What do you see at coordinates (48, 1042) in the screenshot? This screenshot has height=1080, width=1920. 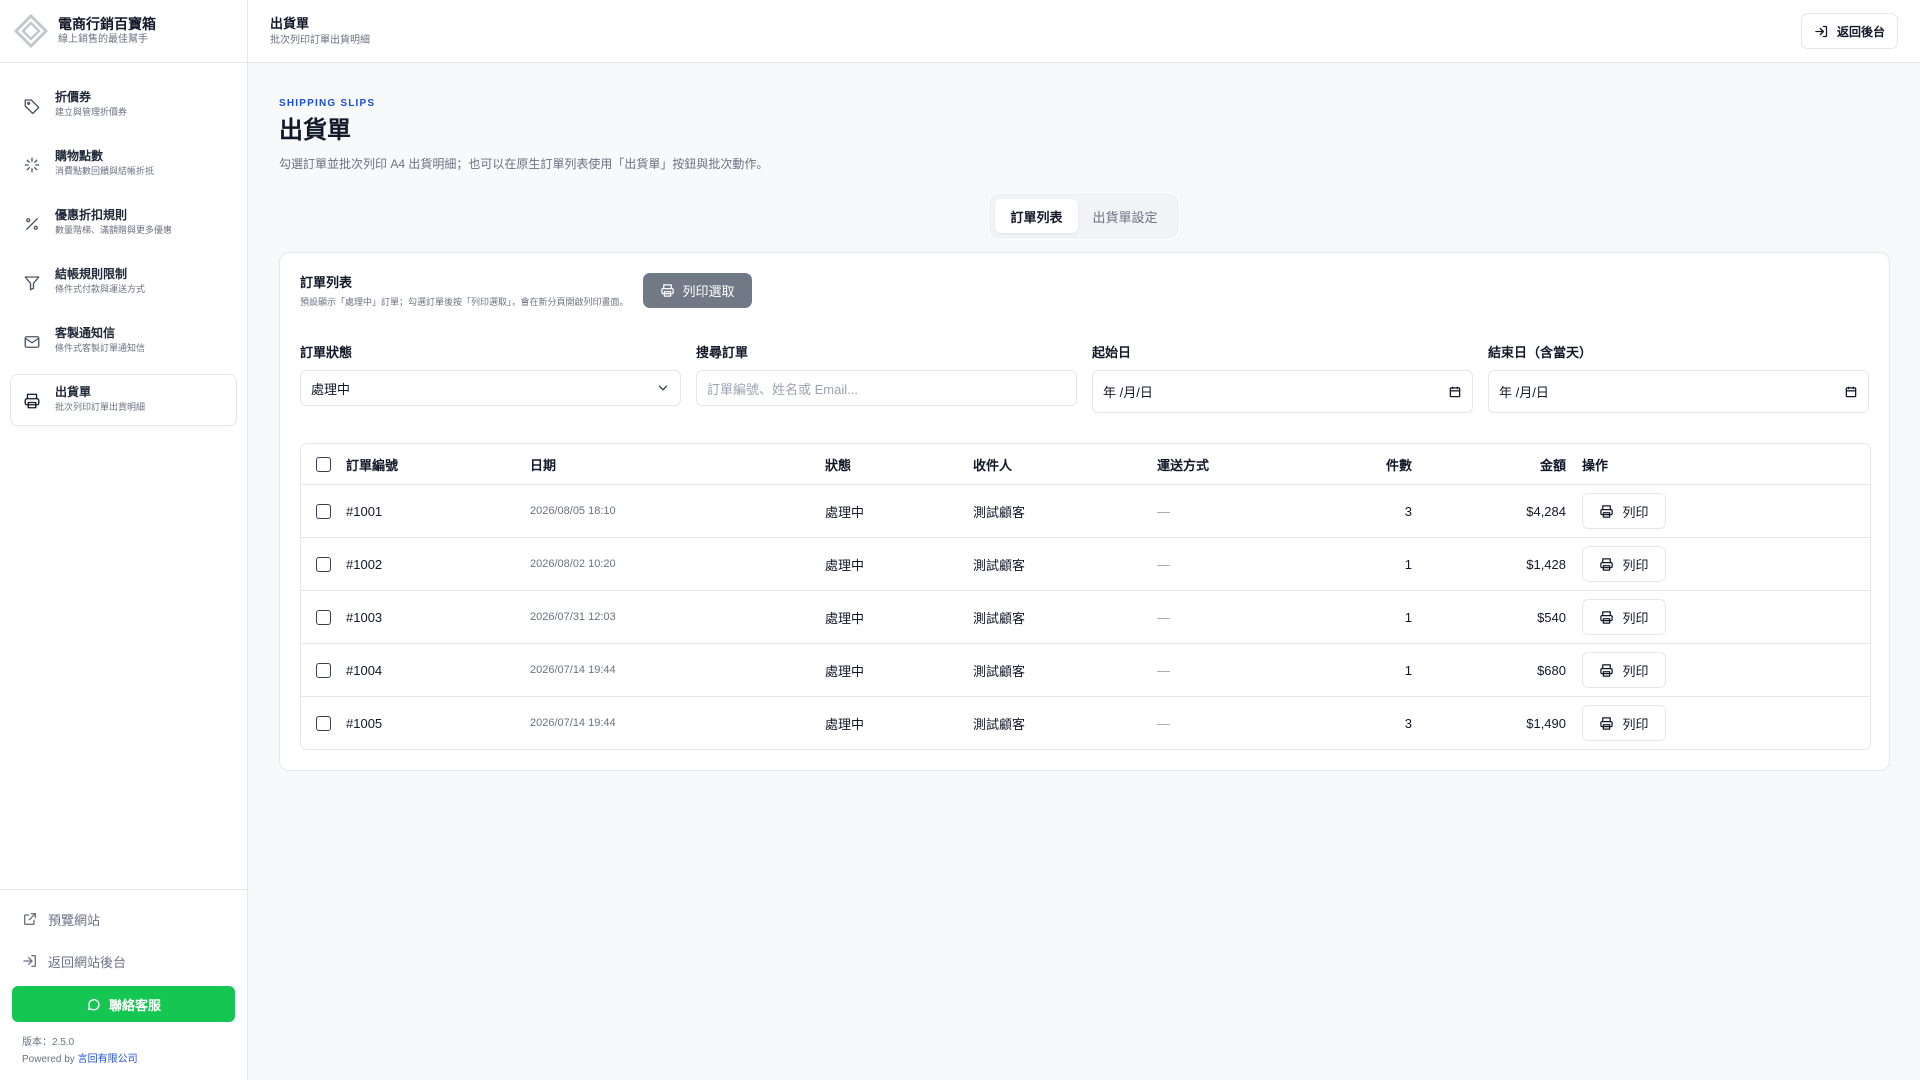 I see `version-text: 版本：2.5.0` at bounding box center [48, 1042].